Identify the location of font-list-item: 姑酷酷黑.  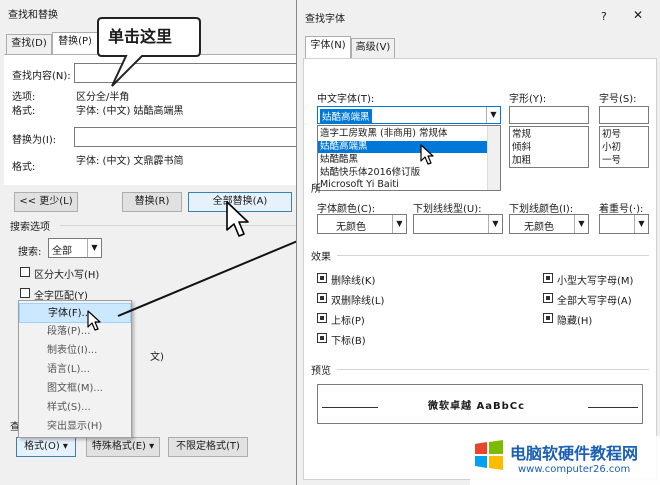
(409, 160).